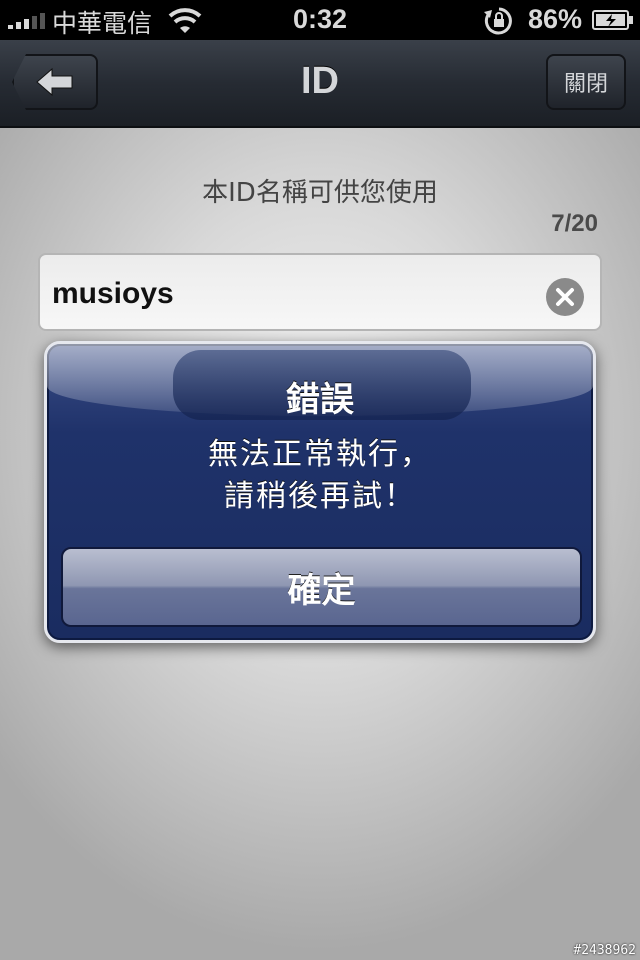  Describe the element at coordinates (320, 193) in the screenshot. I see `availability-message: 本ID名稱可供您使用` at that location.